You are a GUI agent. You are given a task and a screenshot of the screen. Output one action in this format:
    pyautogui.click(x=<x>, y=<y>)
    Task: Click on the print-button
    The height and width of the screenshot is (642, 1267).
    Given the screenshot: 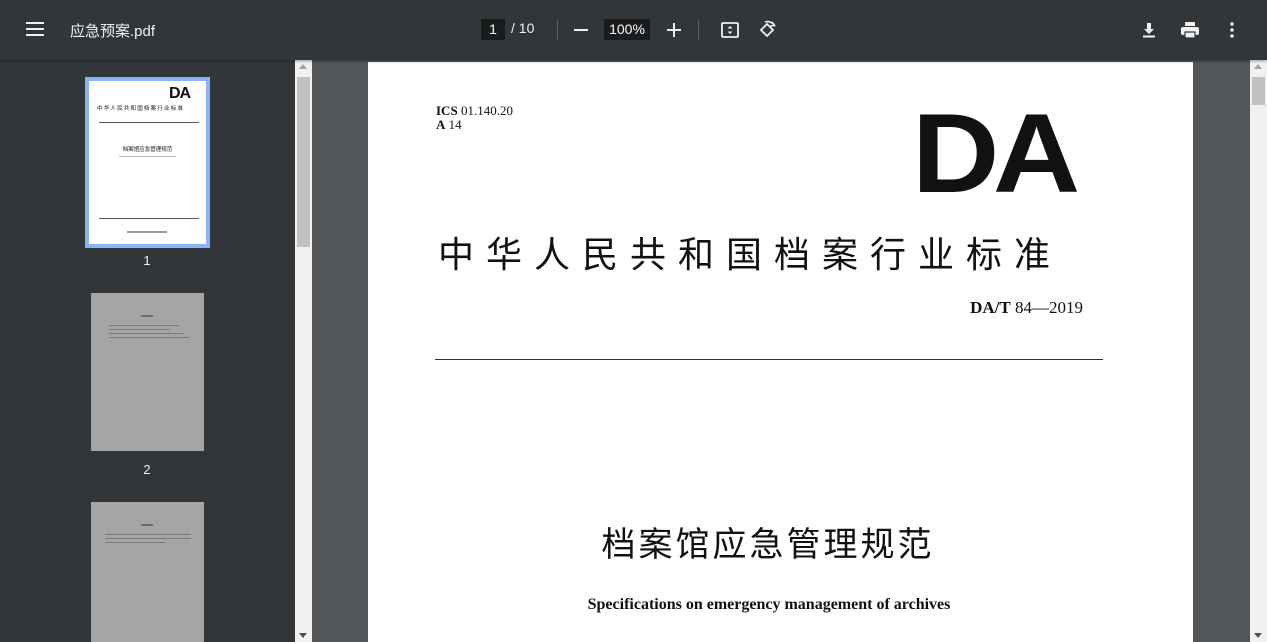 What is the action you would take?
    pyautogui.click(x=1190, y=30)
    